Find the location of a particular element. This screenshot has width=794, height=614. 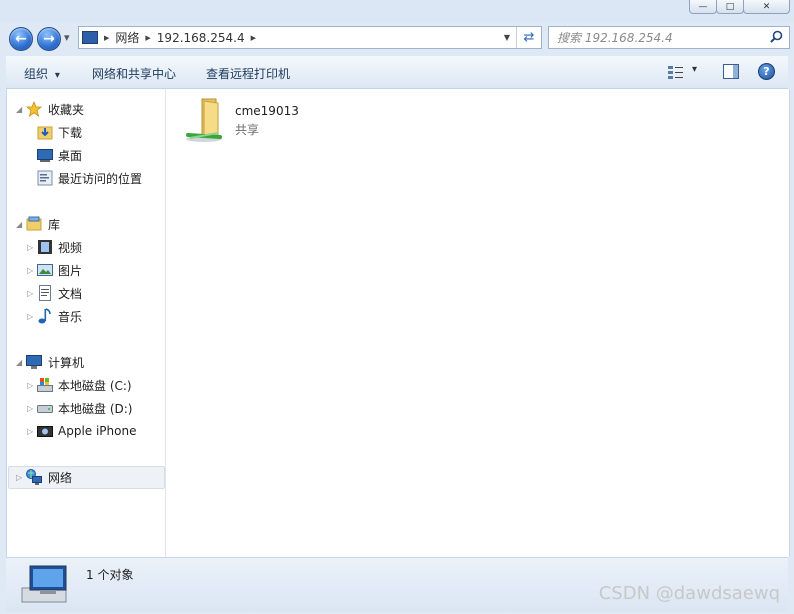

star-icon is located at coordinates (34, 109).